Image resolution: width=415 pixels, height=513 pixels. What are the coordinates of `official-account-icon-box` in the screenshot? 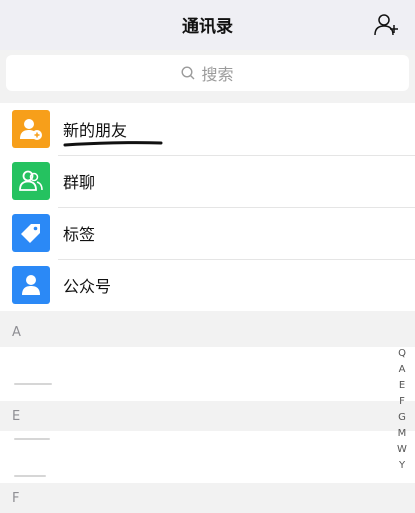 It's located at (31, 285).